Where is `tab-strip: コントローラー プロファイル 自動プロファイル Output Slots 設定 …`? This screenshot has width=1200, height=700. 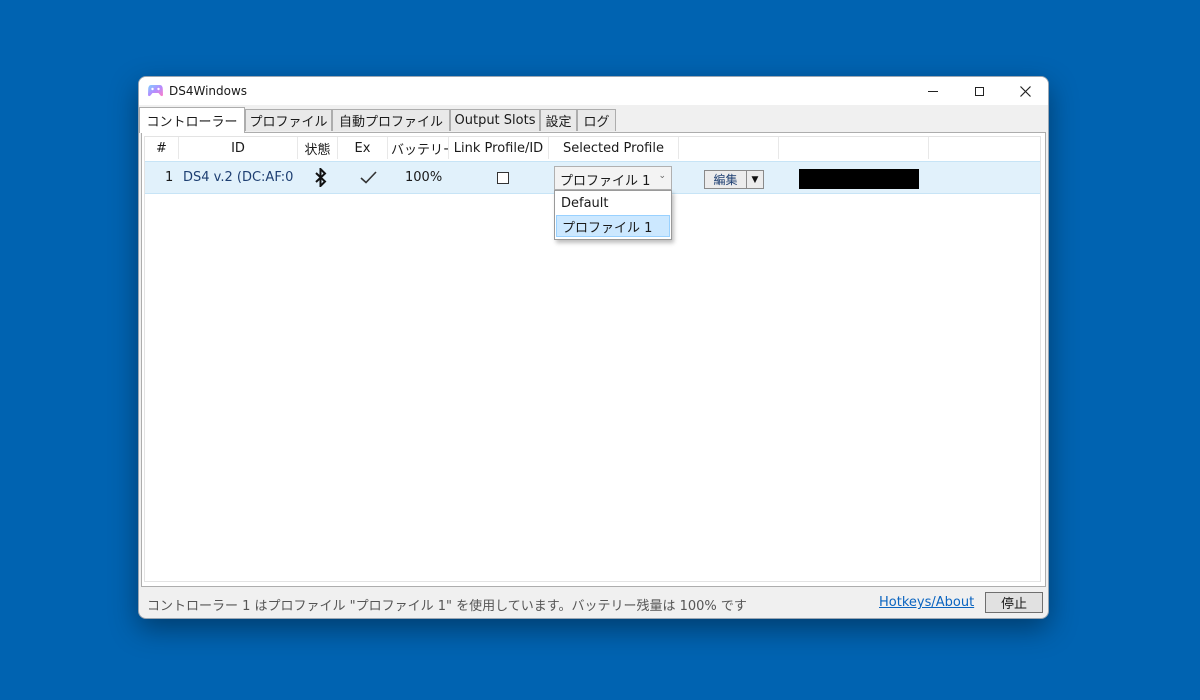
tab-strip: コントローラー プロファイル 自動プロファイル Output Slots 設定 … is located at coordinates (593, 120).